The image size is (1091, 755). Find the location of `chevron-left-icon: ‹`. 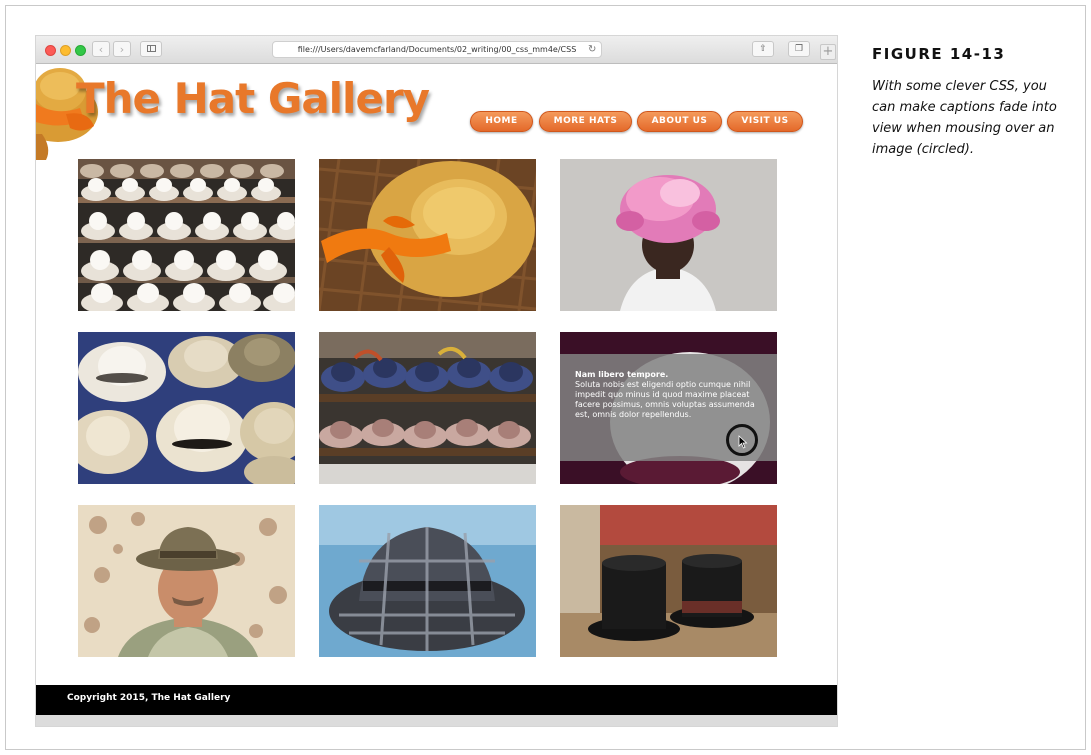

chevron-left-icon: ‹ is located at coordinates (101, 49).